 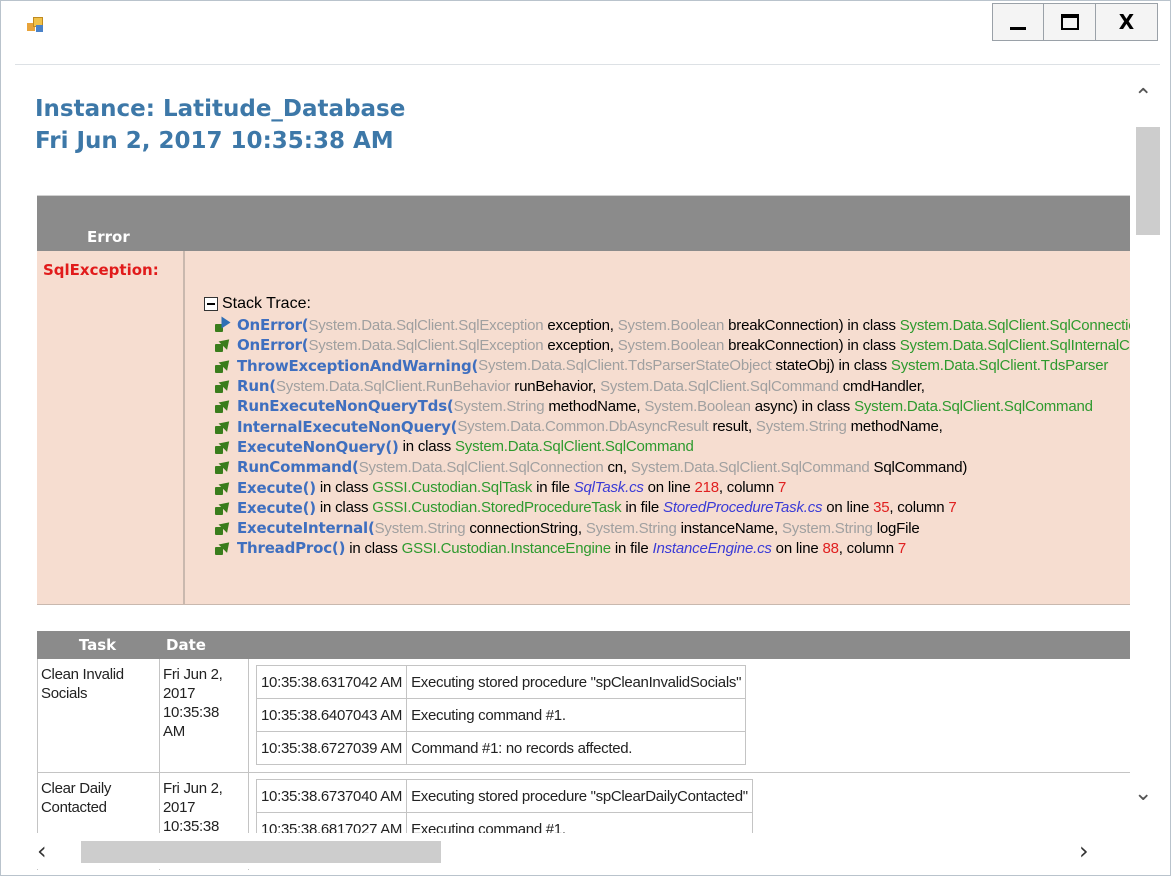 What do you see at coordinates (211, 304) in the screenshot?
I see `collapse-minus-icon` at bounding box center [211, 304].